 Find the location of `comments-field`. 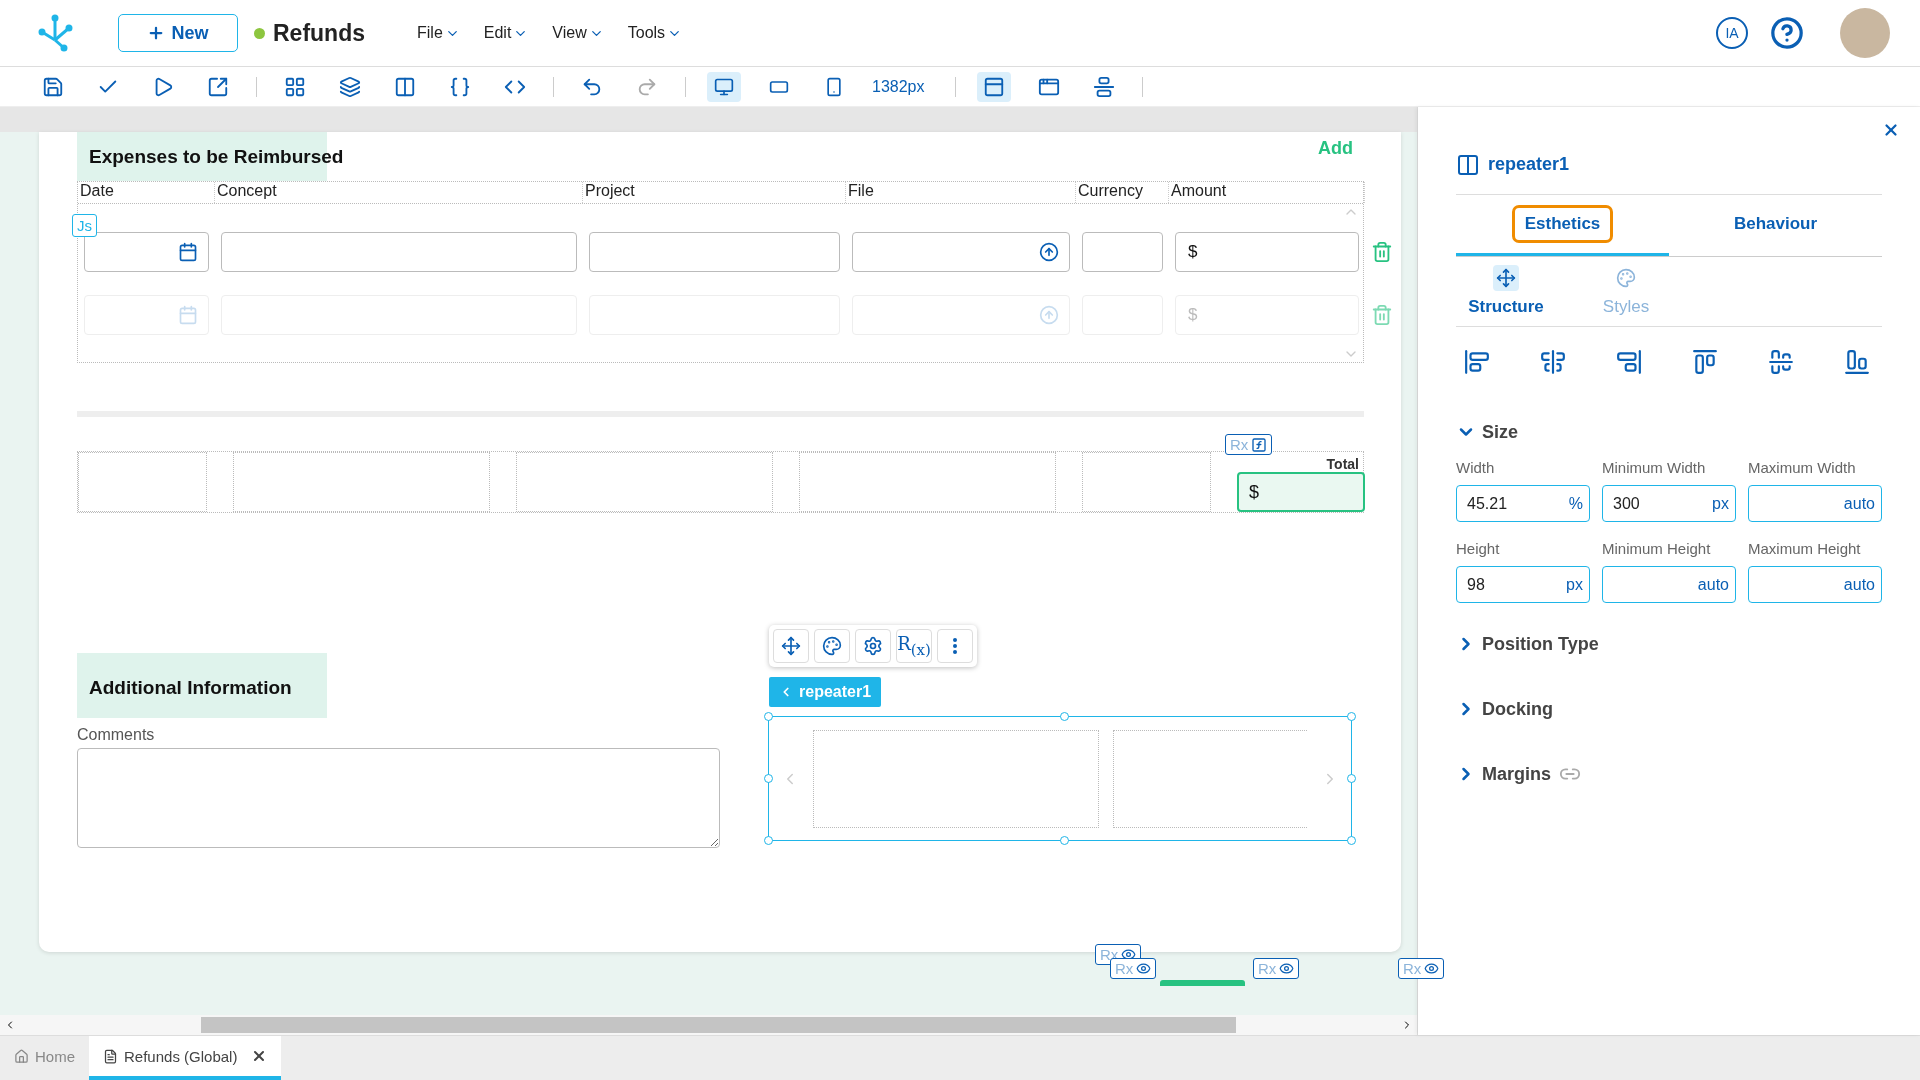

comments-field is located at coordinates (398, 798).